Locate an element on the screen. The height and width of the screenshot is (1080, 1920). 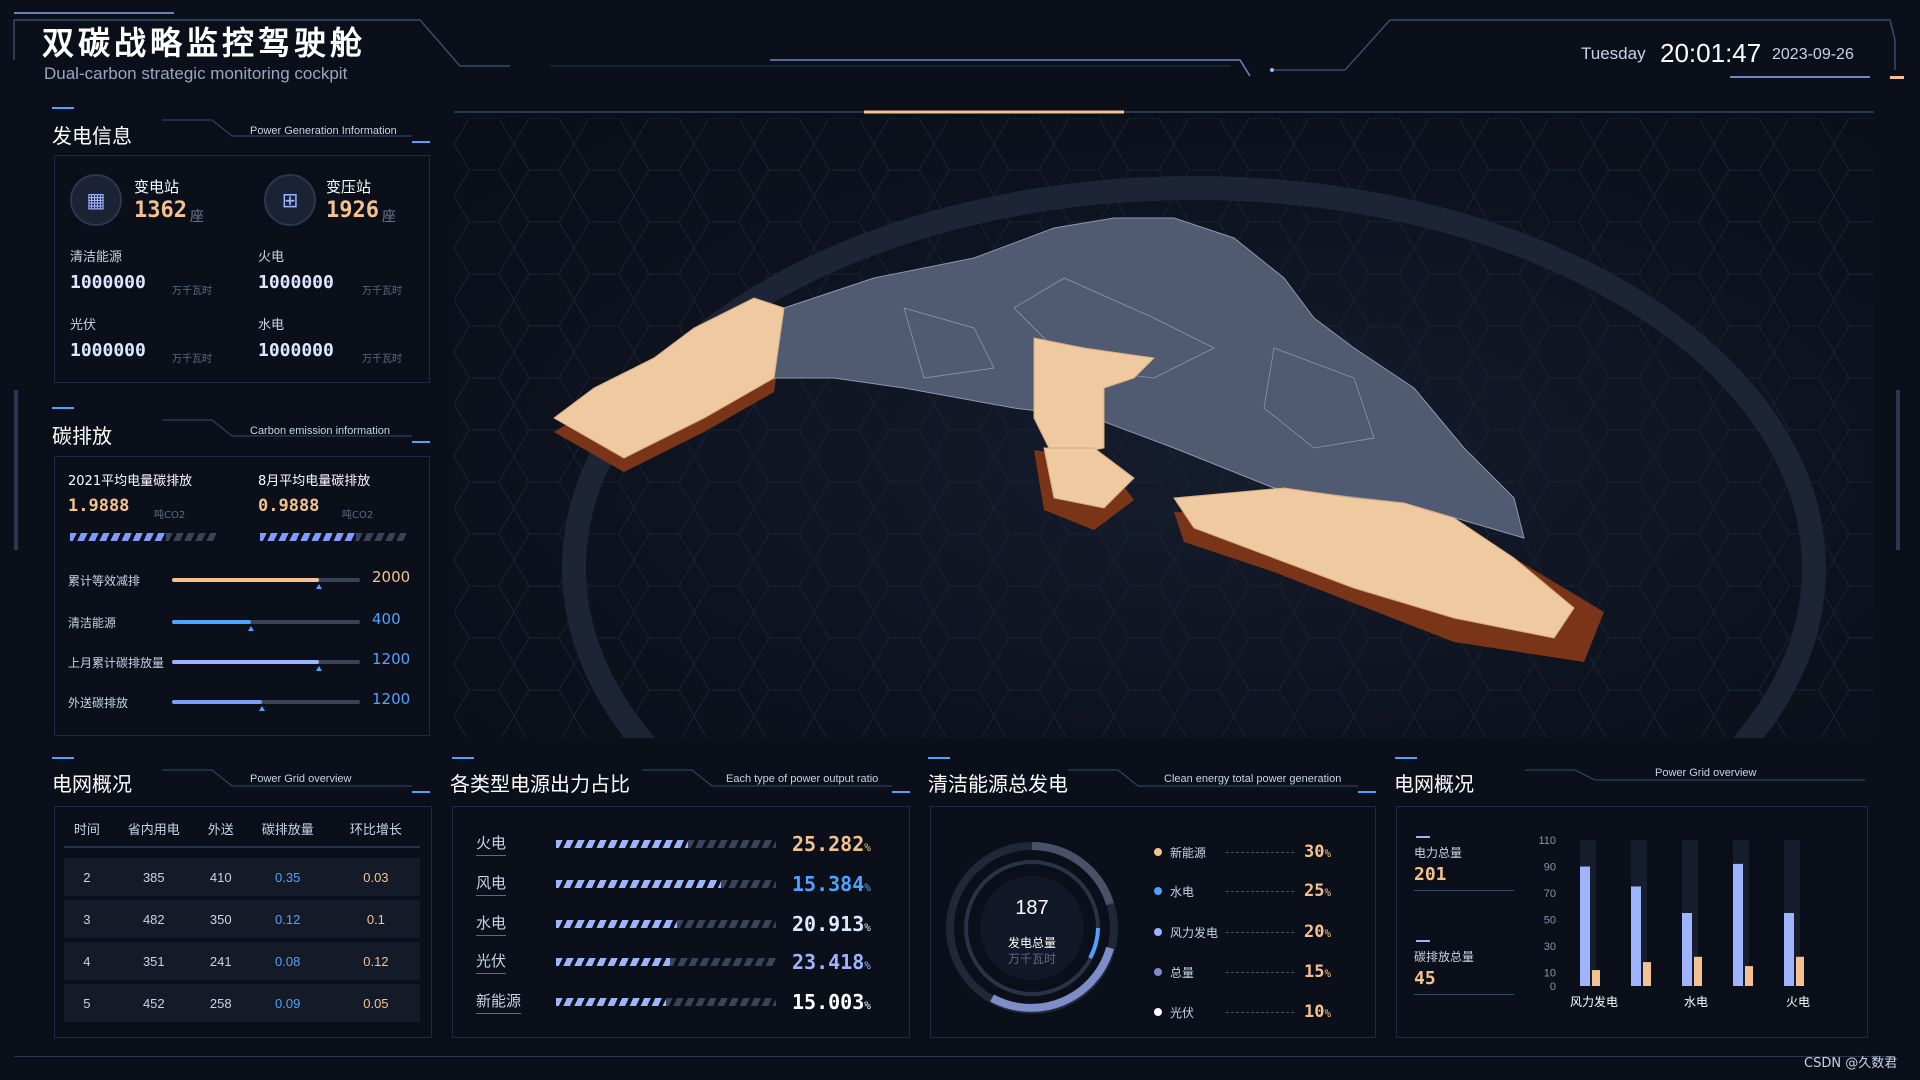
ratio-type-label: 新能源 is located at coordinates (499, 1002).